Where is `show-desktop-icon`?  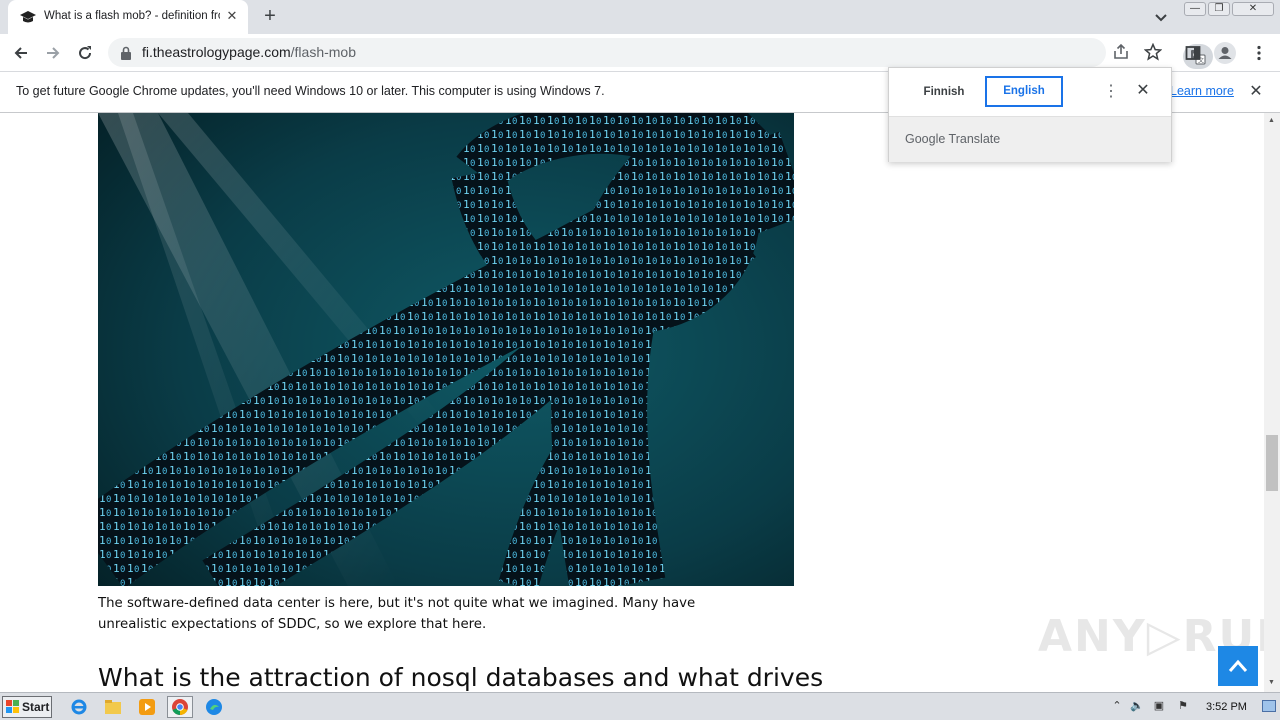 show-desktop-icon is located at coordinates (1269, 706).